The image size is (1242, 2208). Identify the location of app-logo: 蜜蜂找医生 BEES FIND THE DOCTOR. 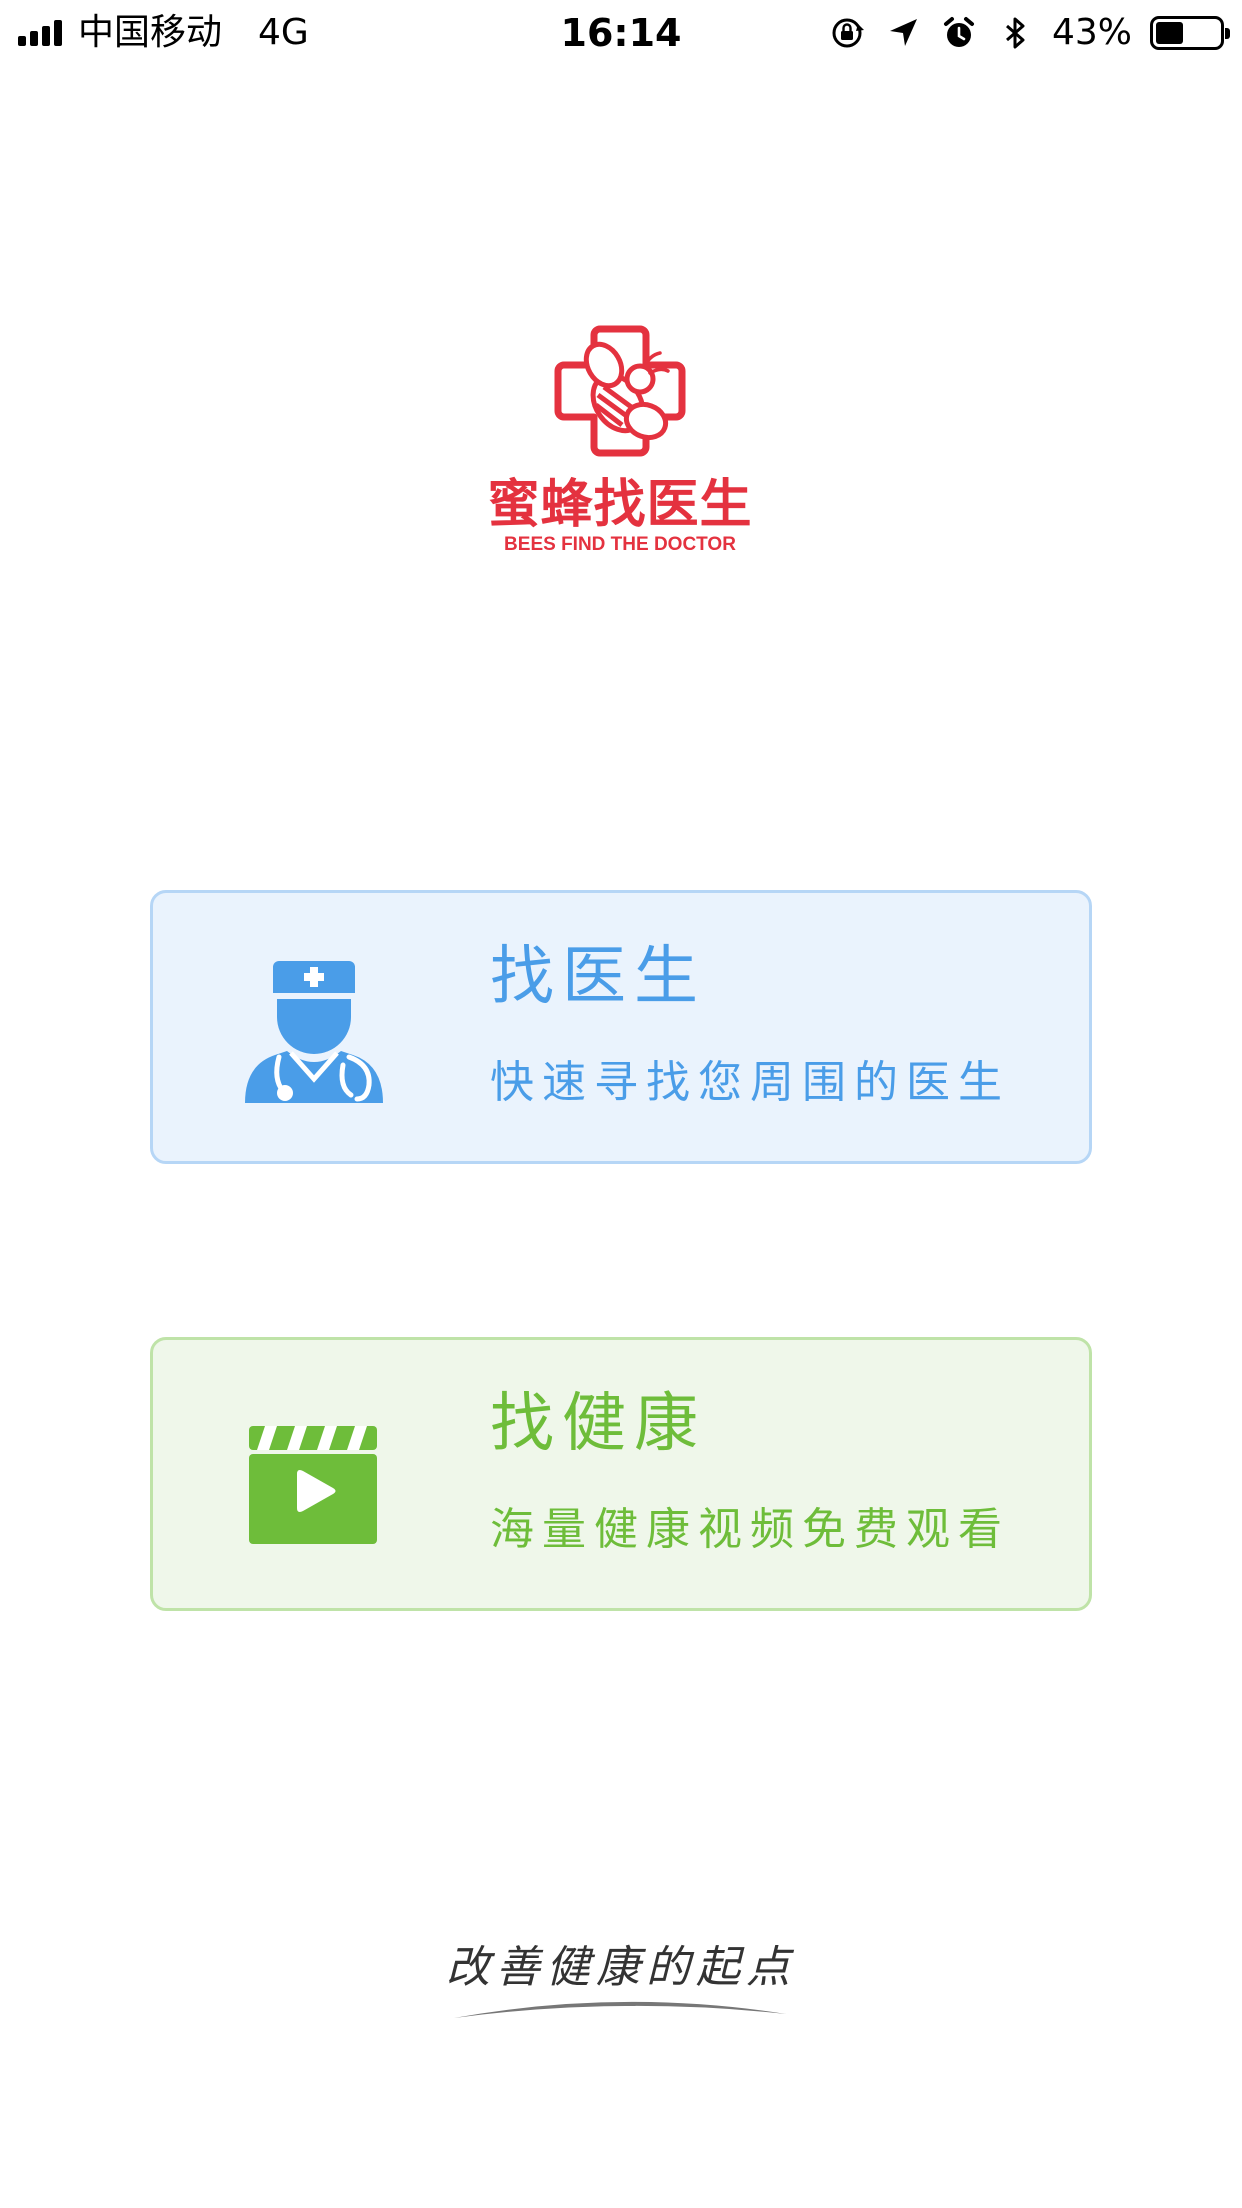
(620, 445).